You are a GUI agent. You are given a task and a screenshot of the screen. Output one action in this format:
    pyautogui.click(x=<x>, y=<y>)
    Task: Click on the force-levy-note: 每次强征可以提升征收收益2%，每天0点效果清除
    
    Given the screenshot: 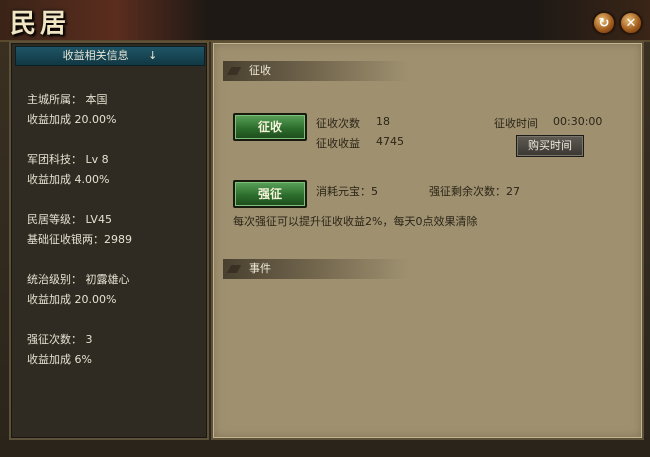 What is the action you would take?
    pyautogui.click(x=355, y=221)
    